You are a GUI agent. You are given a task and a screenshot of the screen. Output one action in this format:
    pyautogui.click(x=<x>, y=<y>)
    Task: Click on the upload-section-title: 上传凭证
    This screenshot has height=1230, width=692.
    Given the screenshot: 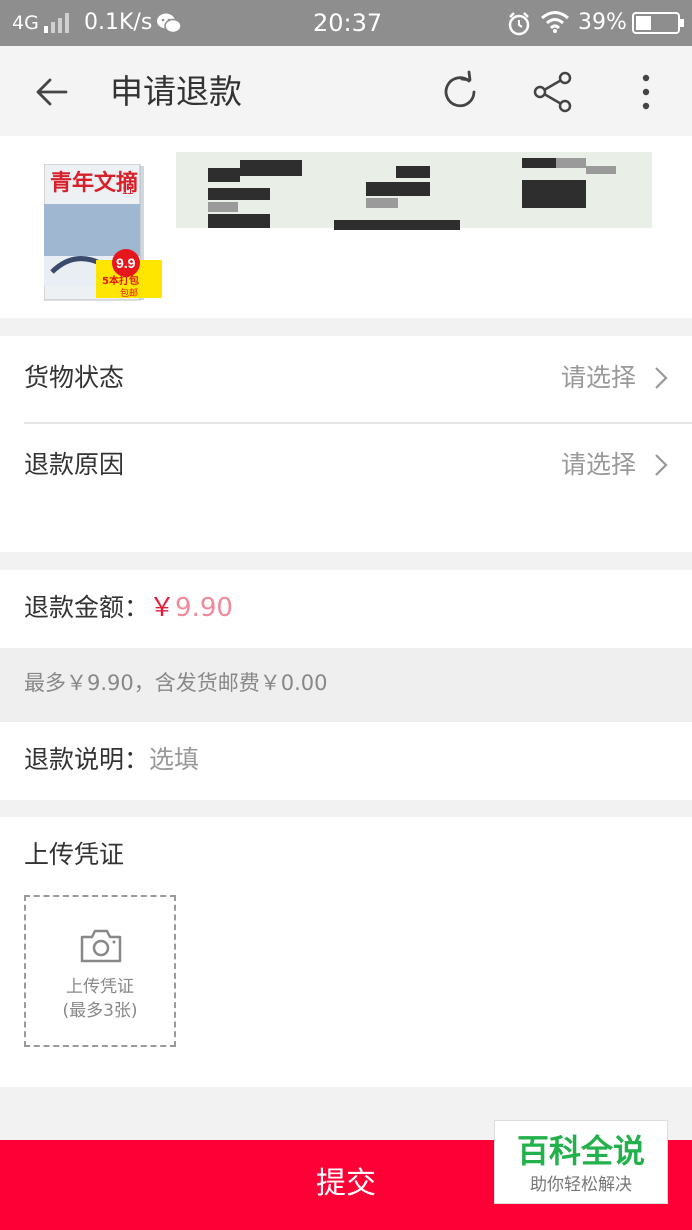 What is the action you would take?
    pyautogui.click(x=74, y=854)
    